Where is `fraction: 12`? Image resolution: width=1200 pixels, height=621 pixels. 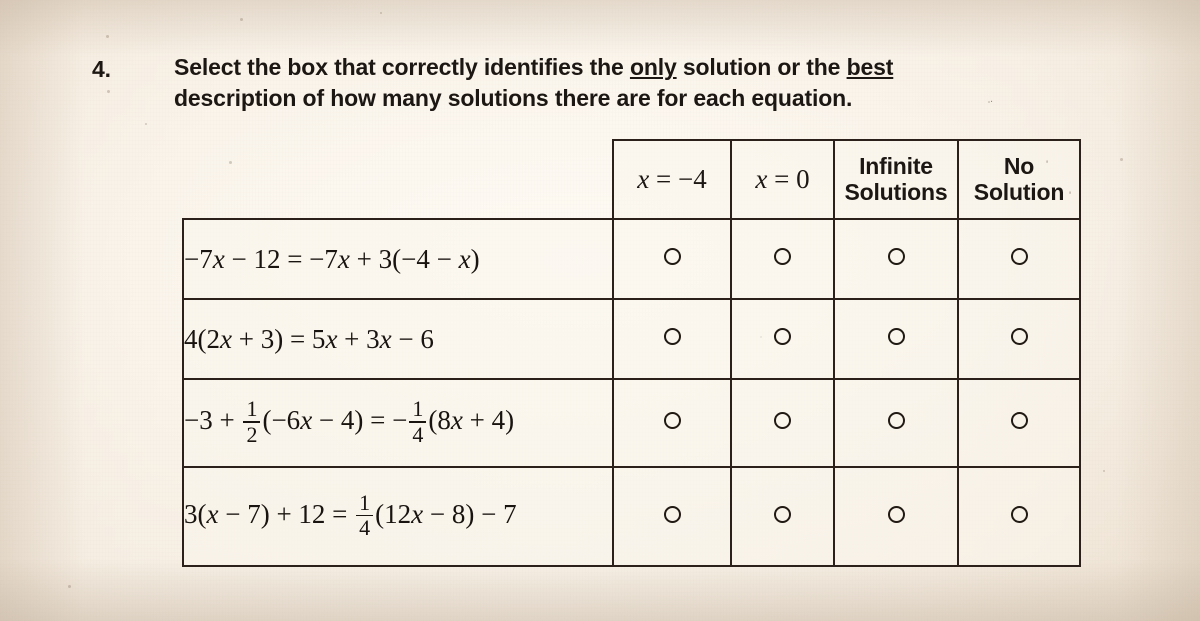
fraction: 12 is located at coordinates (252, 421).